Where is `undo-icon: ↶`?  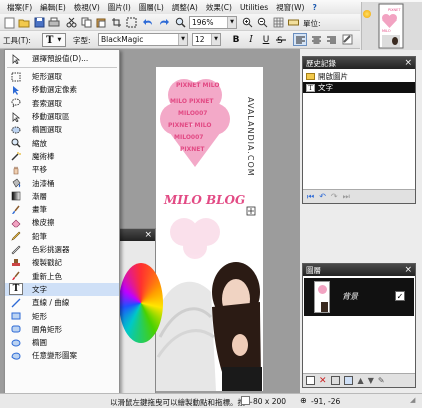 undo-icon: ↶ is located at coordinates (322, 196).